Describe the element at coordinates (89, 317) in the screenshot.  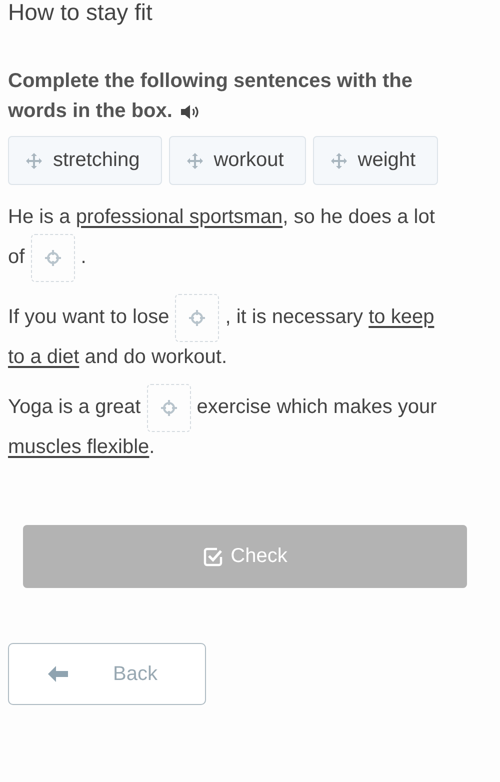
I see `sentence-text: If you want to lose` at that location.